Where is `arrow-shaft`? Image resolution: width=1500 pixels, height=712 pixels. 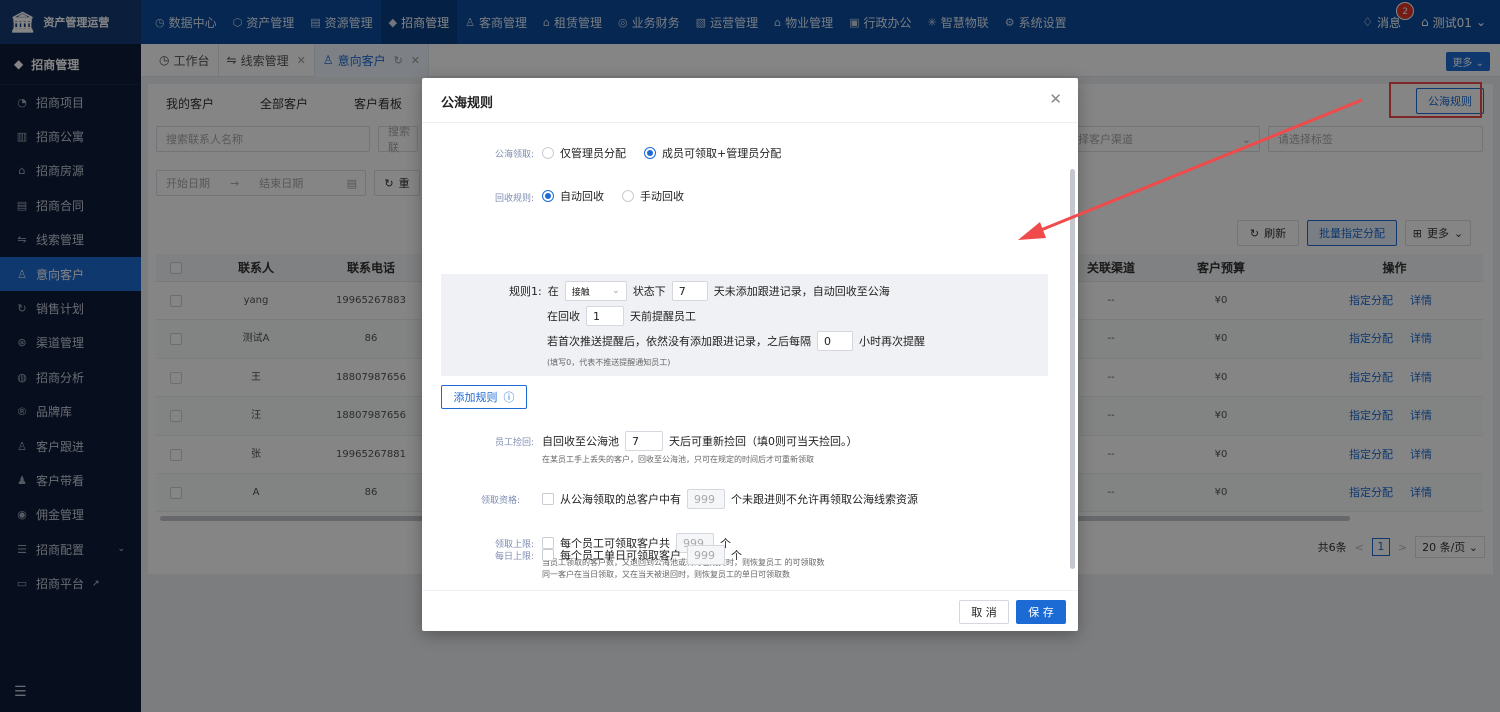
arrow-shaft is located at coordinates (1199, 166).